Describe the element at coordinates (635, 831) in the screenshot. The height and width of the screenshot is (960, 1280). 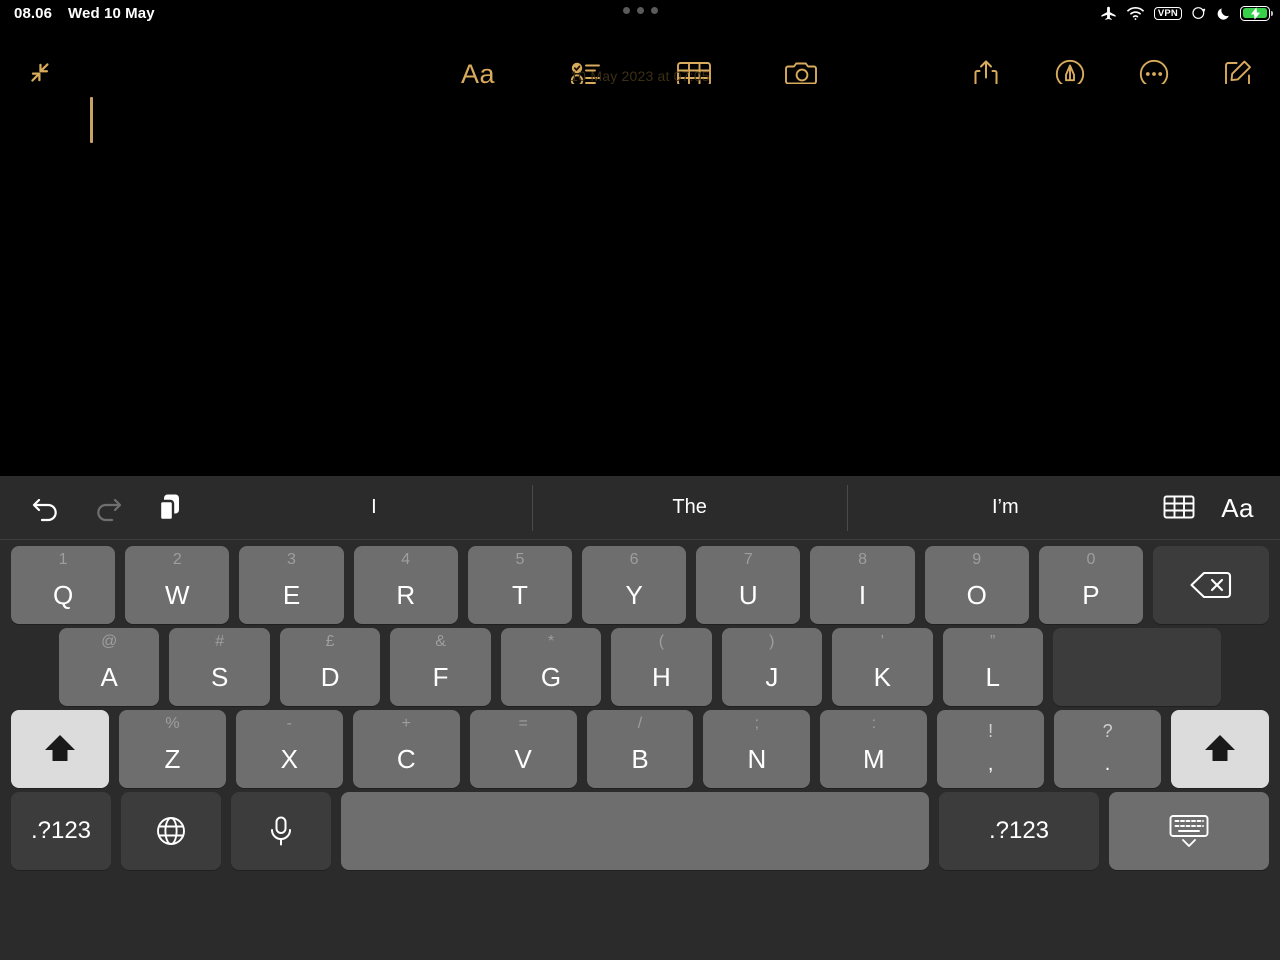
I see `space-key` at that location.